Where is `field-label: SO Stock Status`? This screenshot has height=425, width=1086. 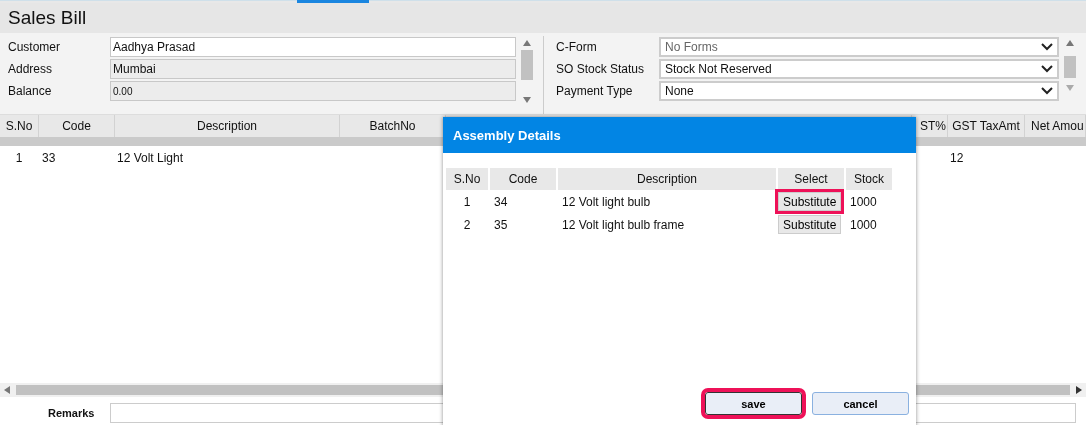
field-label: SO Stock Status is located at coordinates (601, 69).